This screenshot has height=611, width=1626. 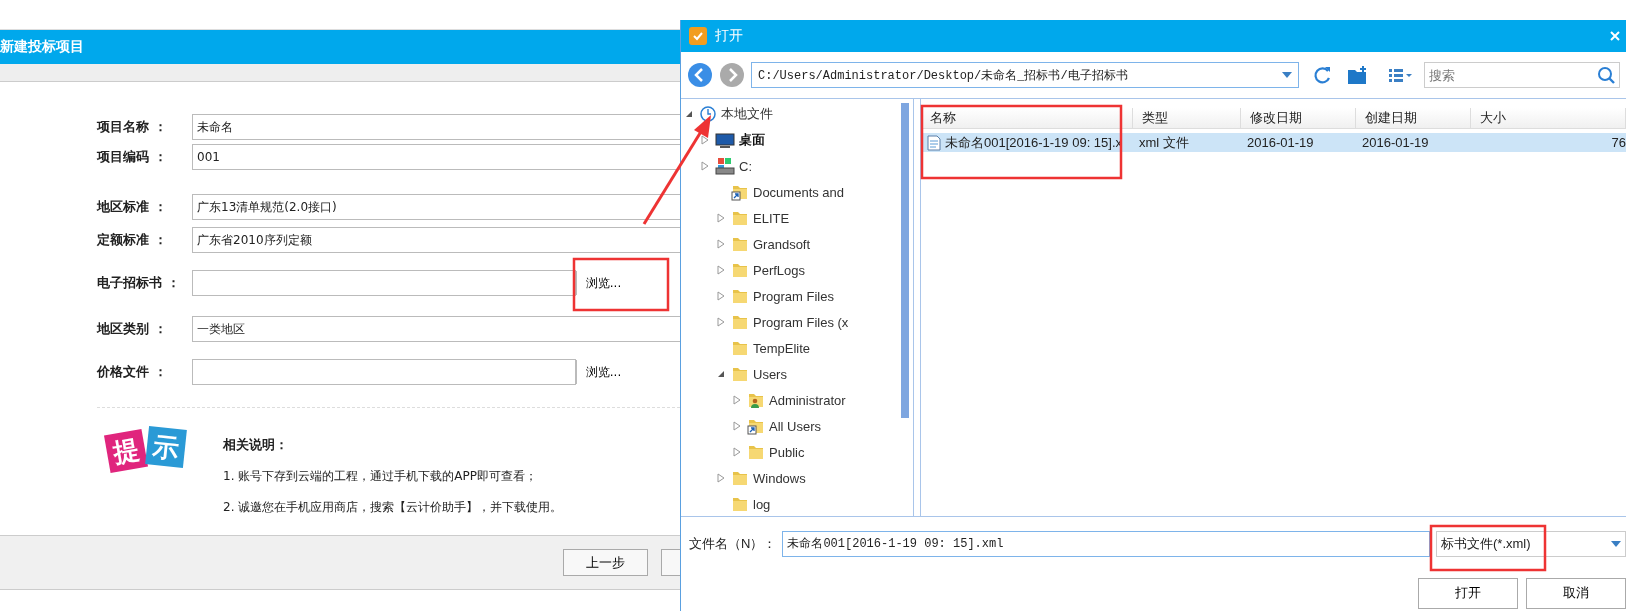 I want to click on tree-label: All Users, so click(x=795, y=426).